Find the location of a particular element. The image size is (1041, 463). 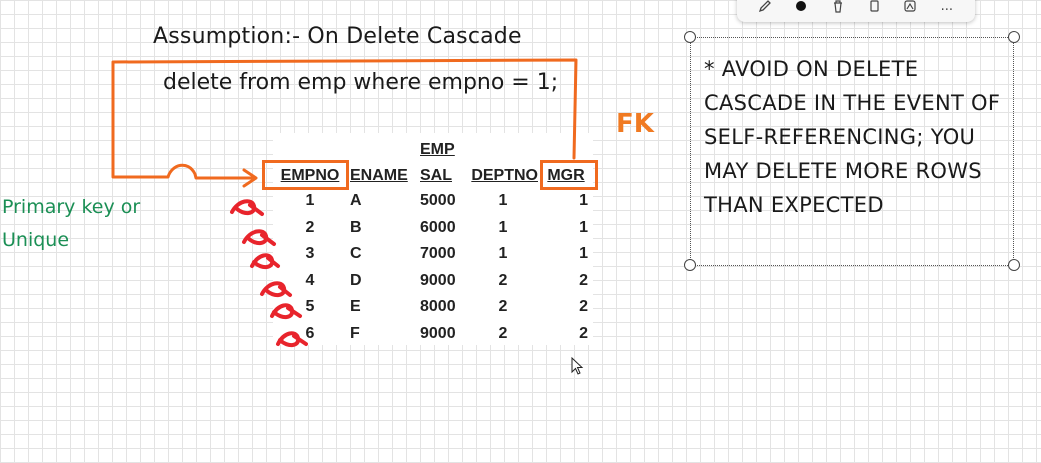

pen-icon is located at coordinates (765, 8).